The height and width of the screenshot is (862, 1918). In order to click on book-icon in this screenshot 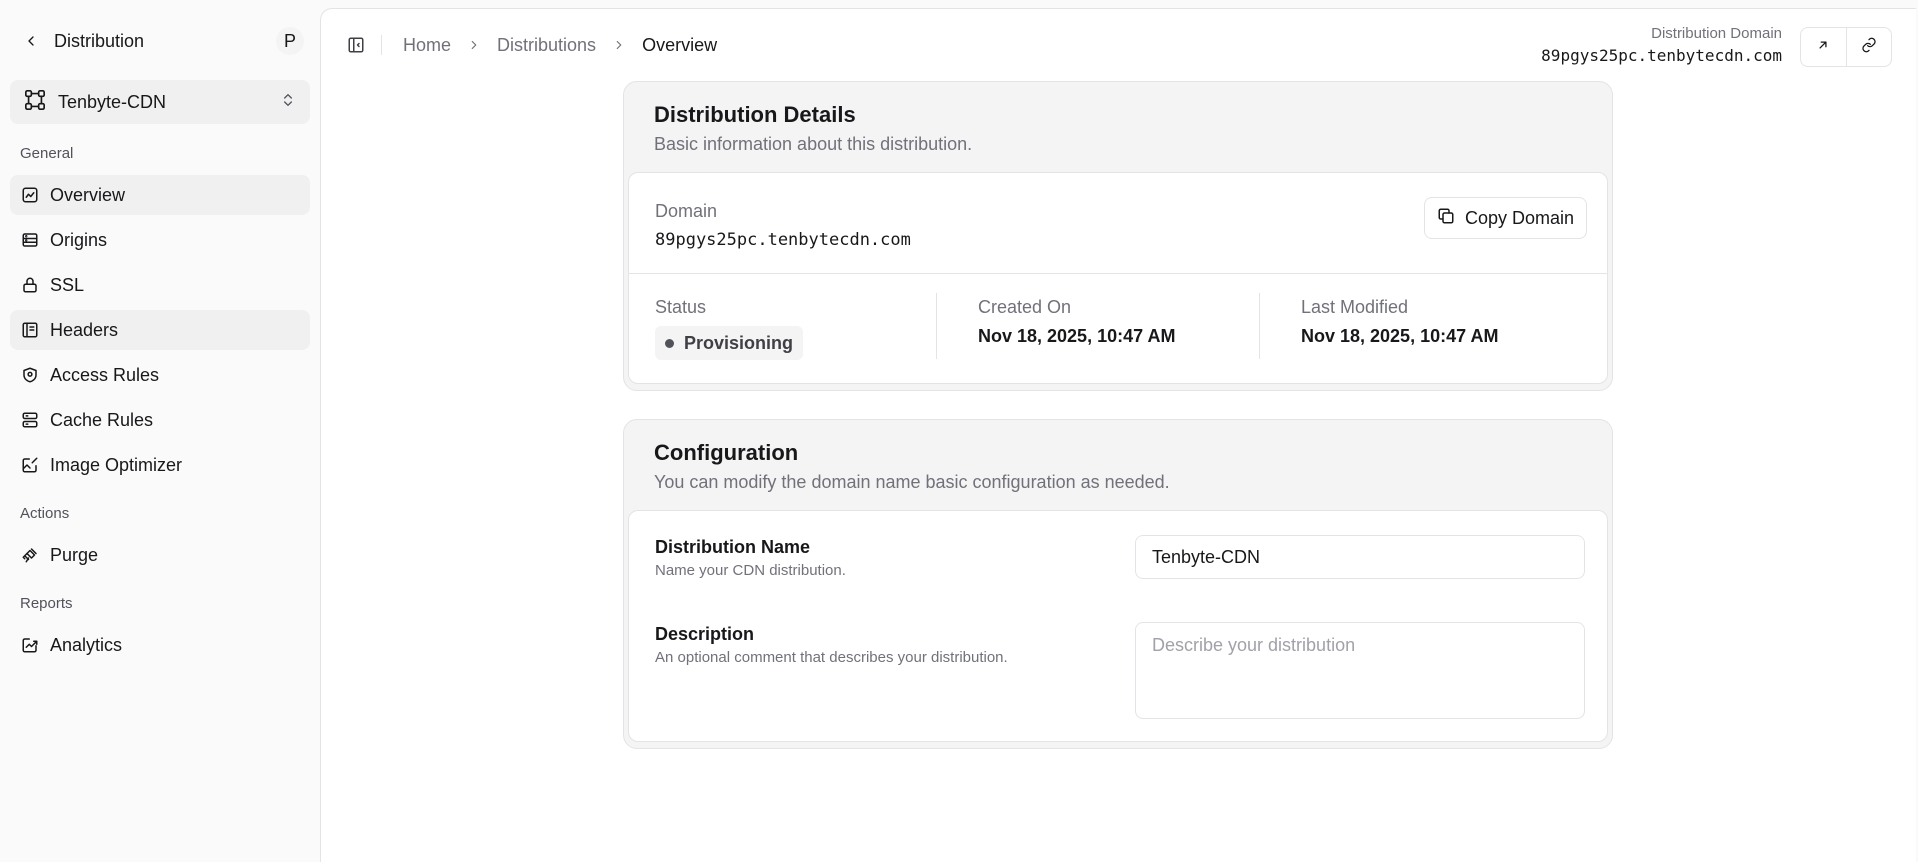, I will do `click(30, 330)`.